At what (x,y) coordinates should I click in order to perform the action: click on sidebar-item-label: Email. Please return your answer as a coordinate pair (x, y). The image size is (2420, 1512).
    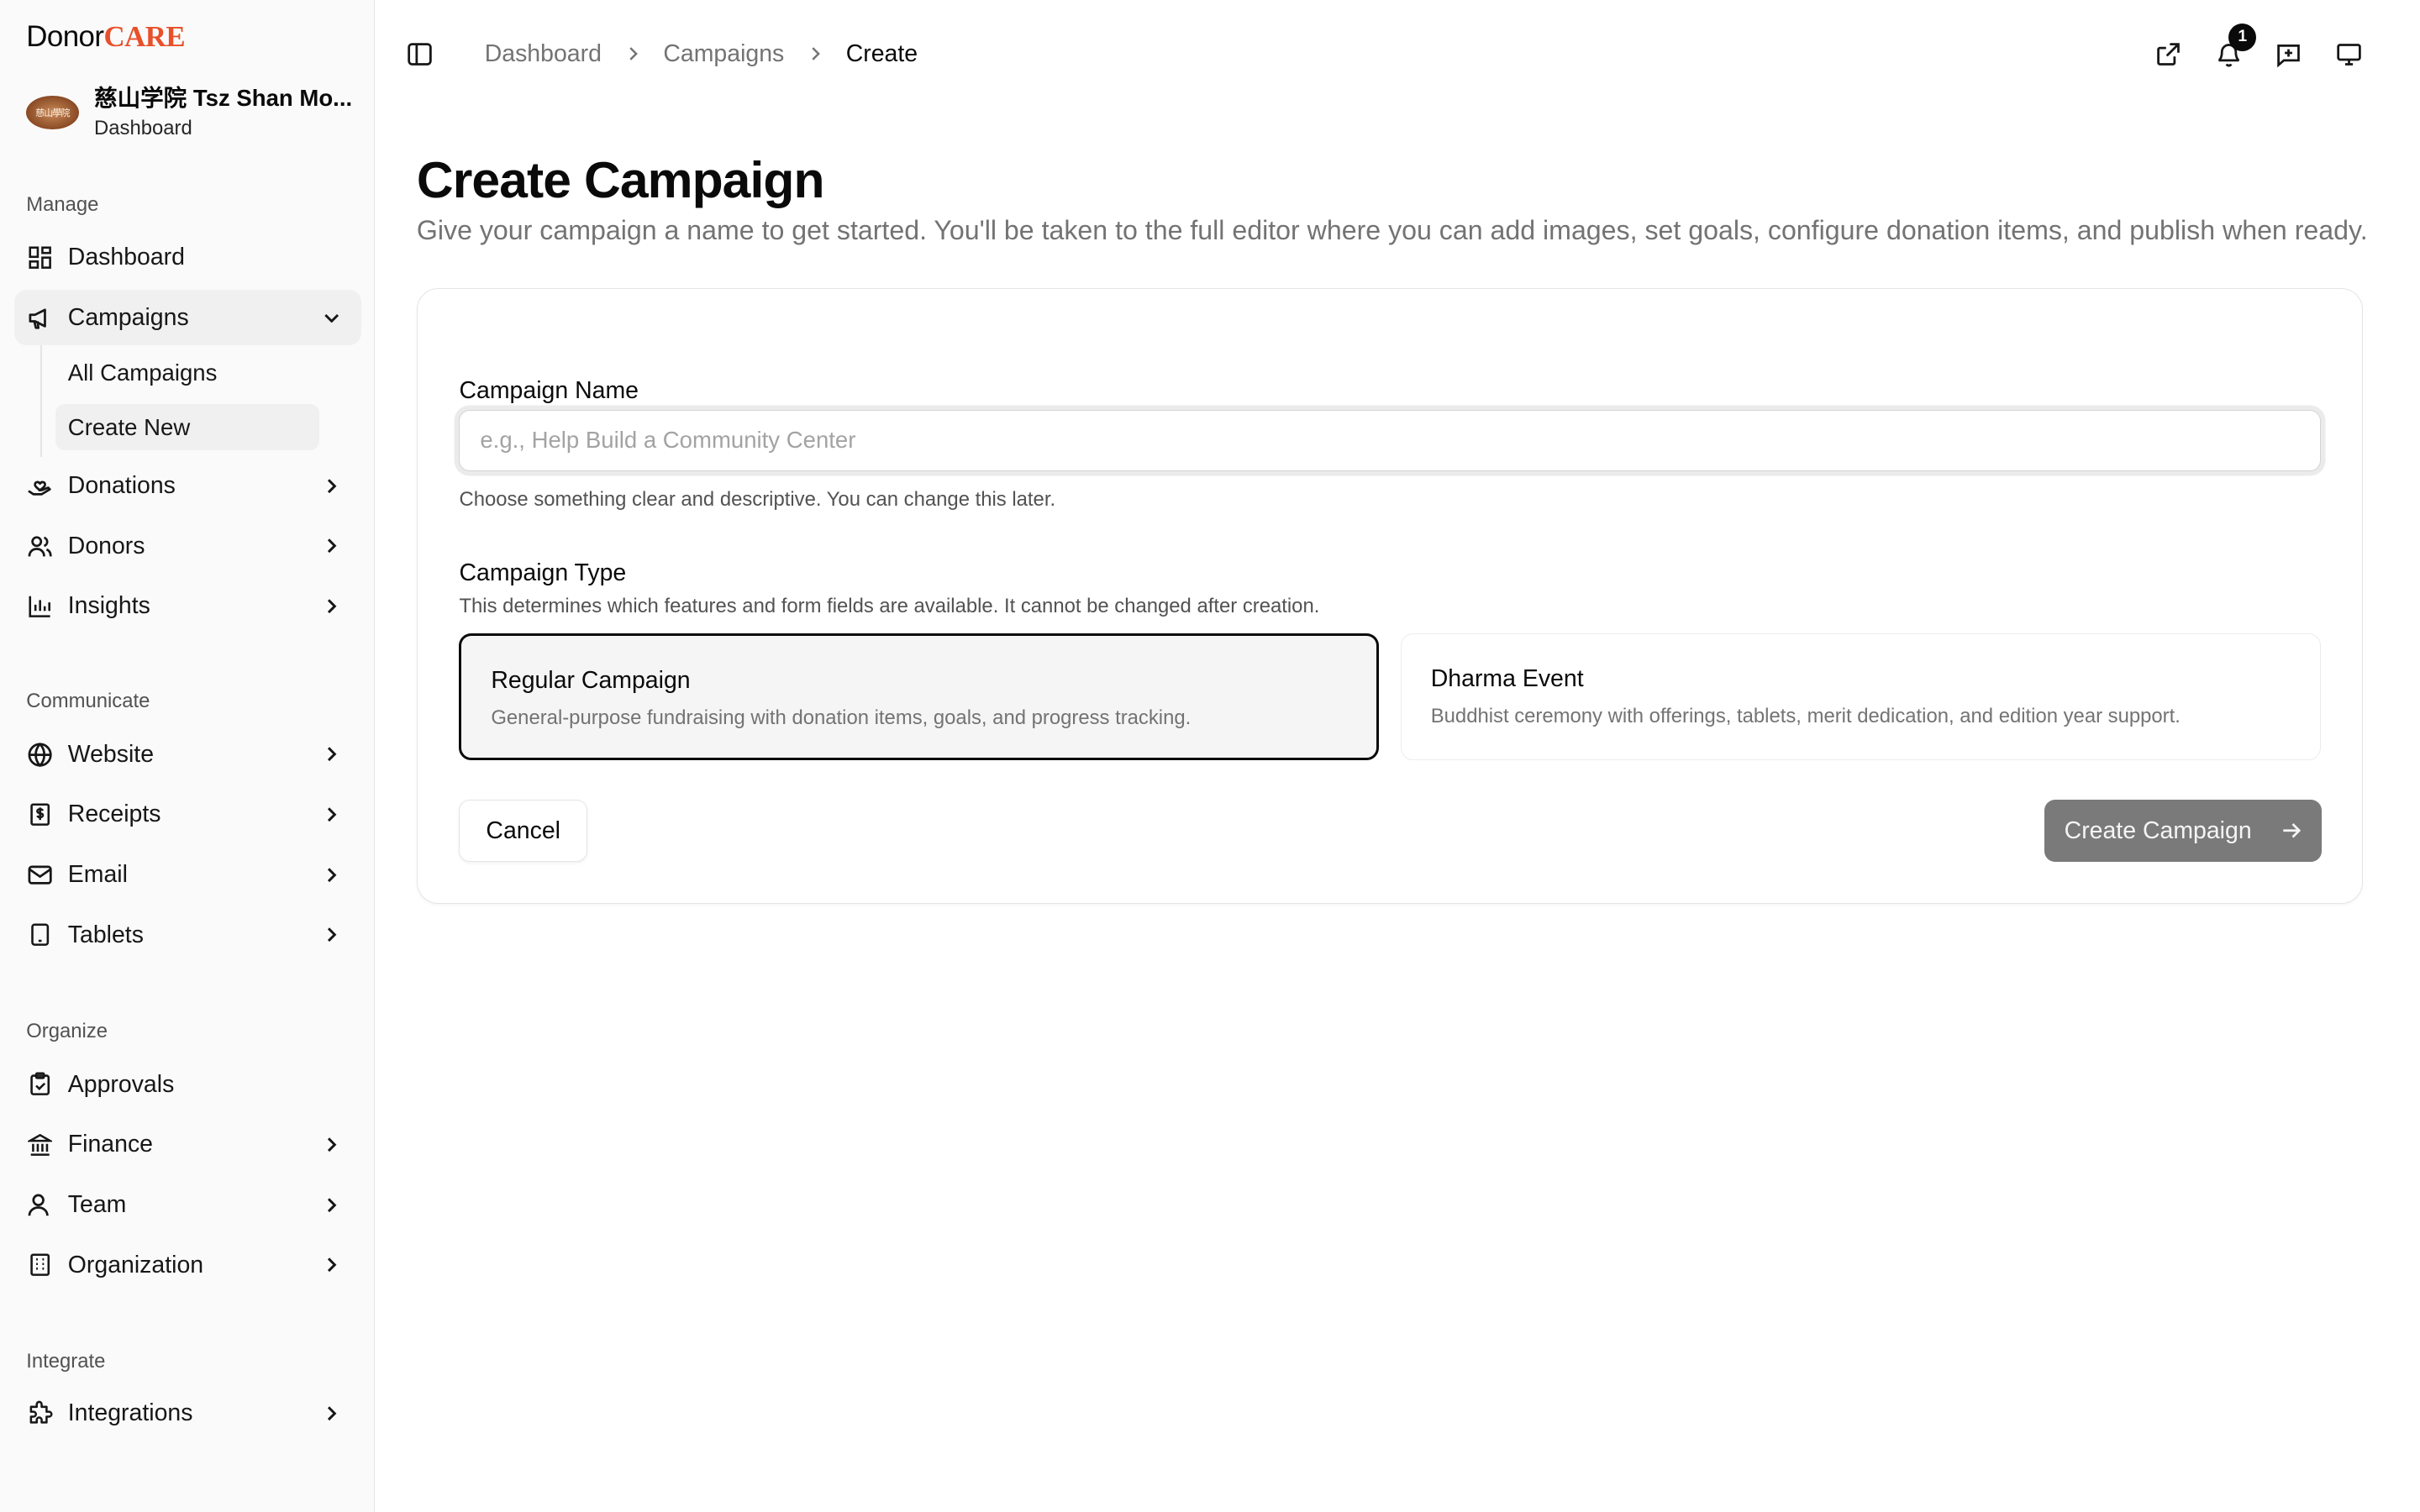
    Looking at the image, I should click on (97, 874).